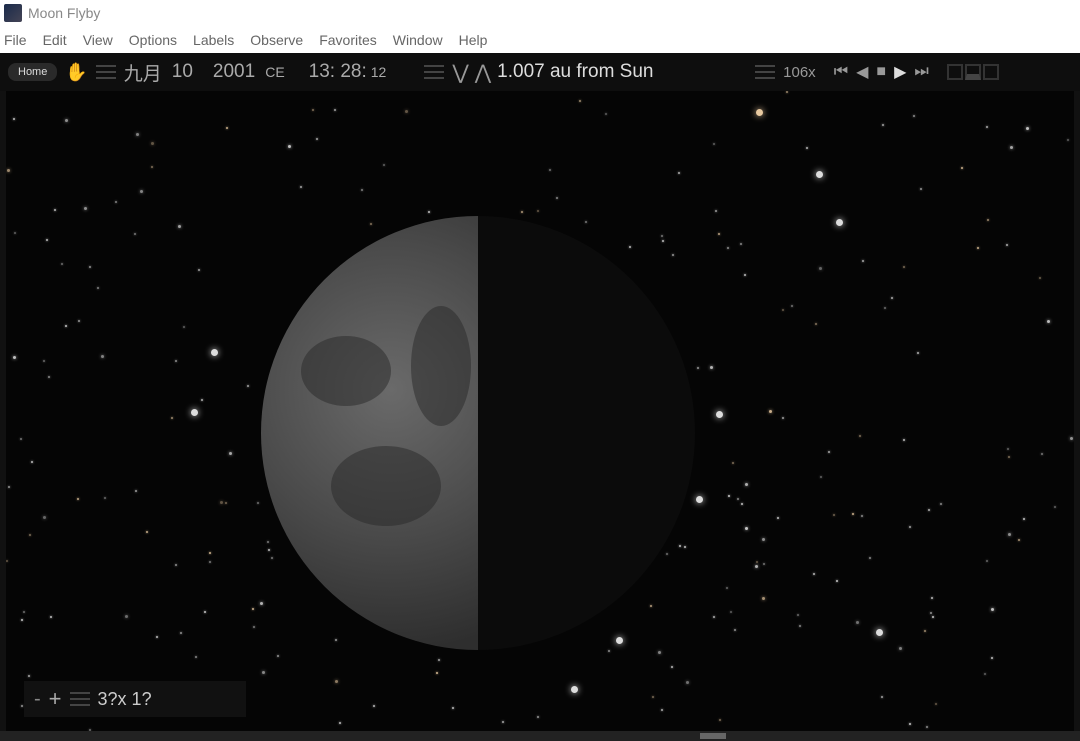 Image resolution: width=1080 pixels, height=741 pixels. I want to click on play-icon: ▶, so click(900, 72).